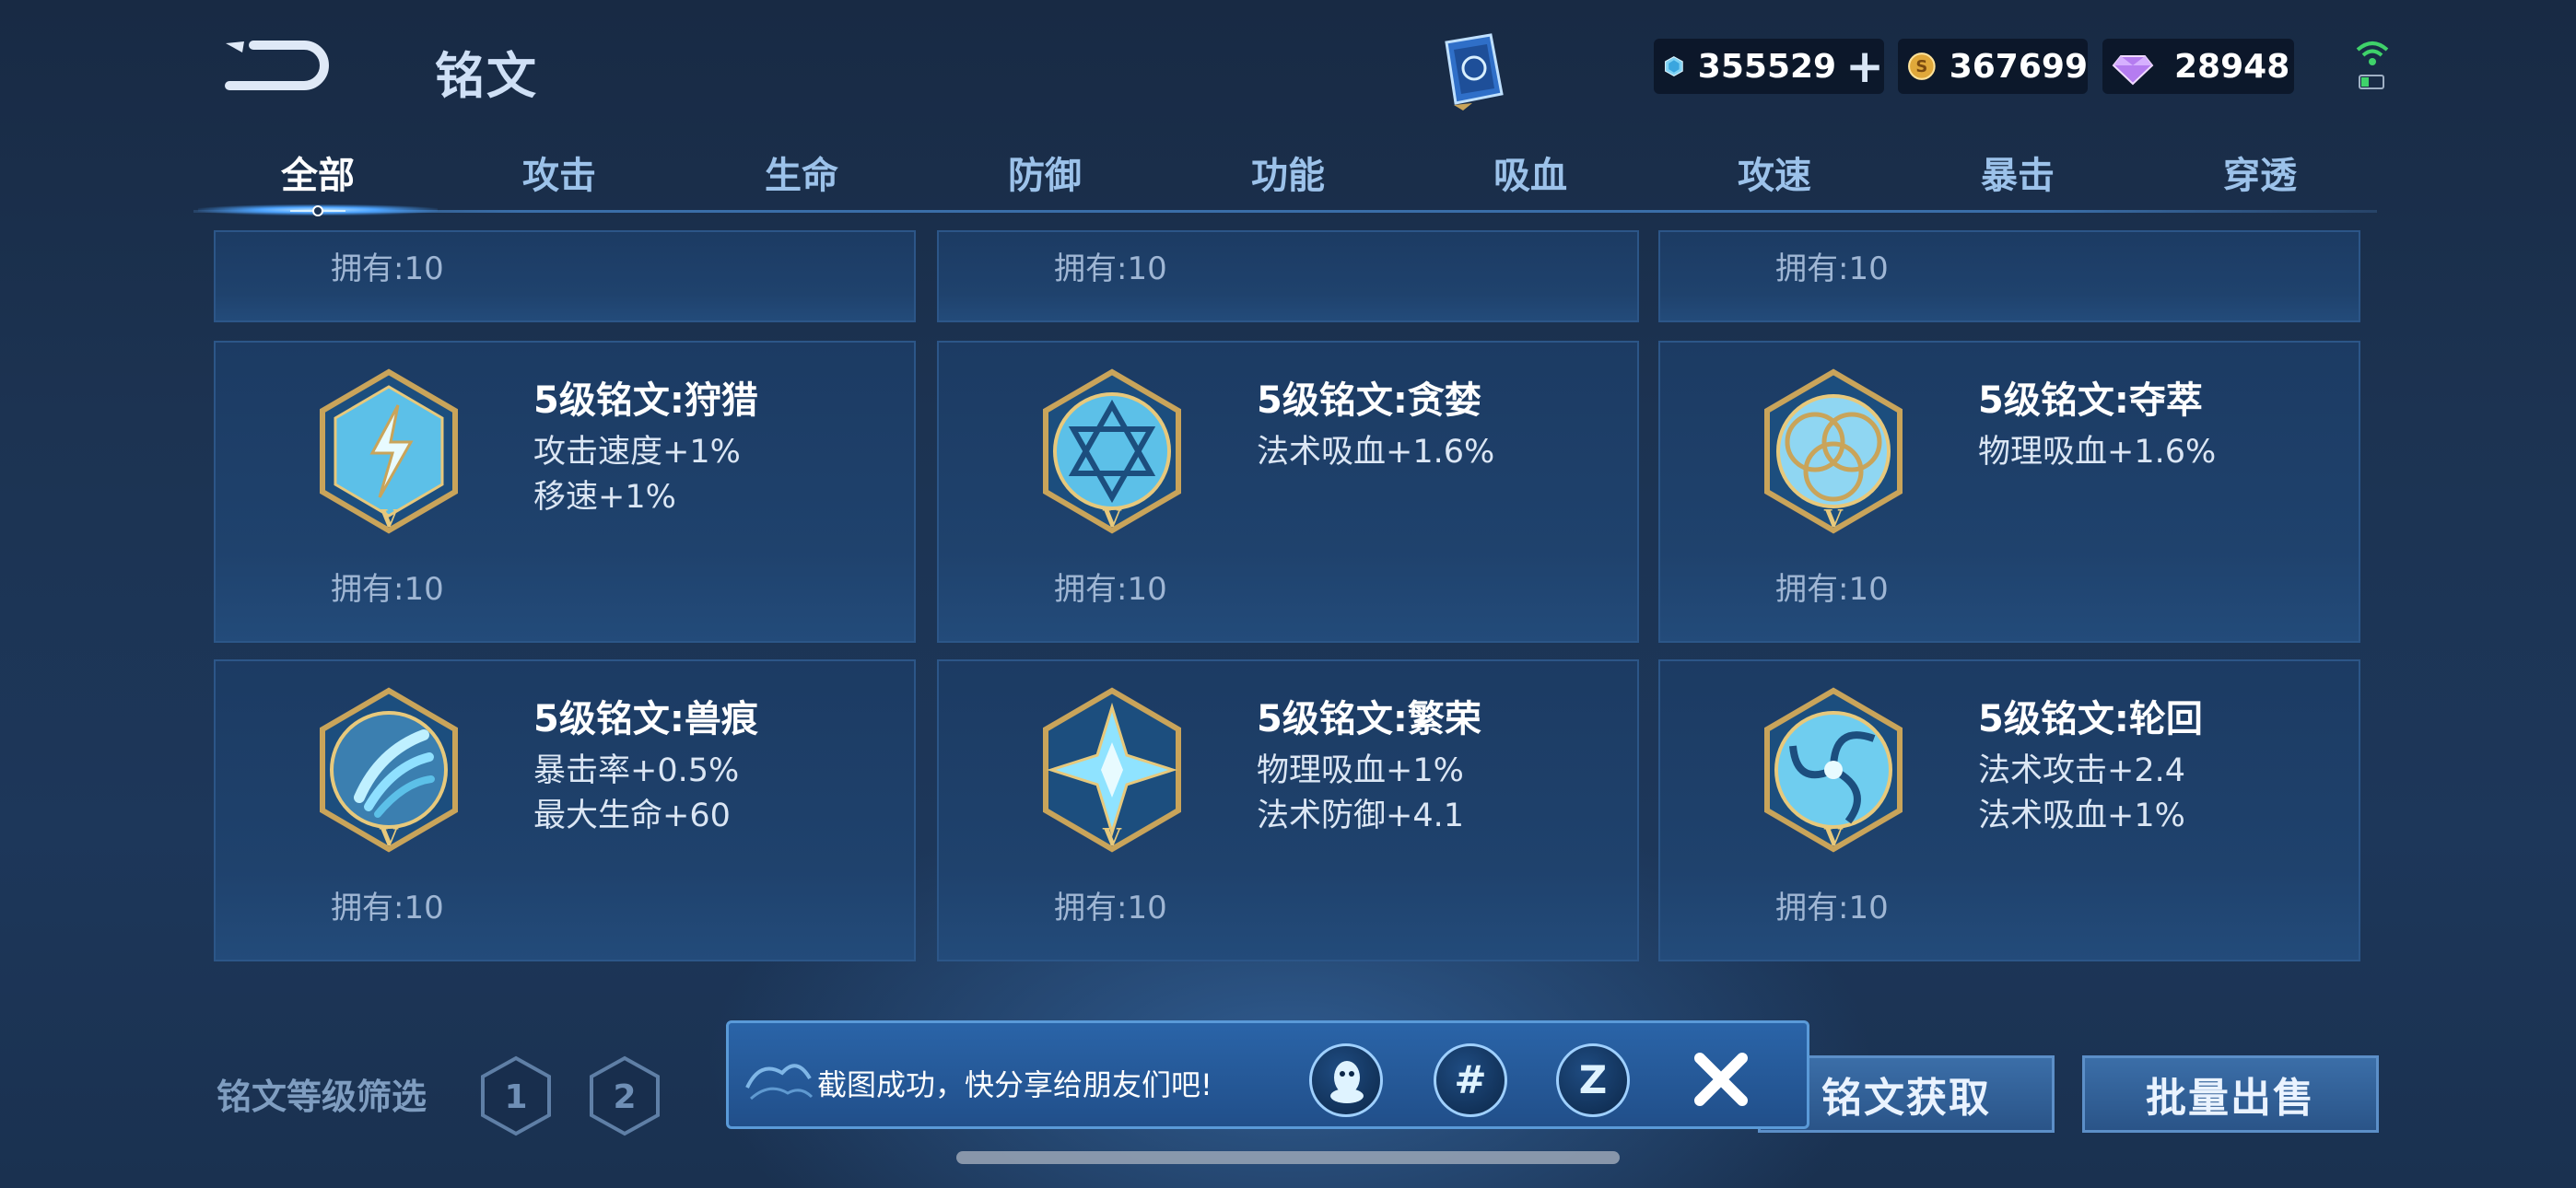 This screenshot has width=2576, height=1188. What do you see at coordinates (1288, 1157) in the screenshot?
I see `home-indicator` at bounding box center [1288, 1157].